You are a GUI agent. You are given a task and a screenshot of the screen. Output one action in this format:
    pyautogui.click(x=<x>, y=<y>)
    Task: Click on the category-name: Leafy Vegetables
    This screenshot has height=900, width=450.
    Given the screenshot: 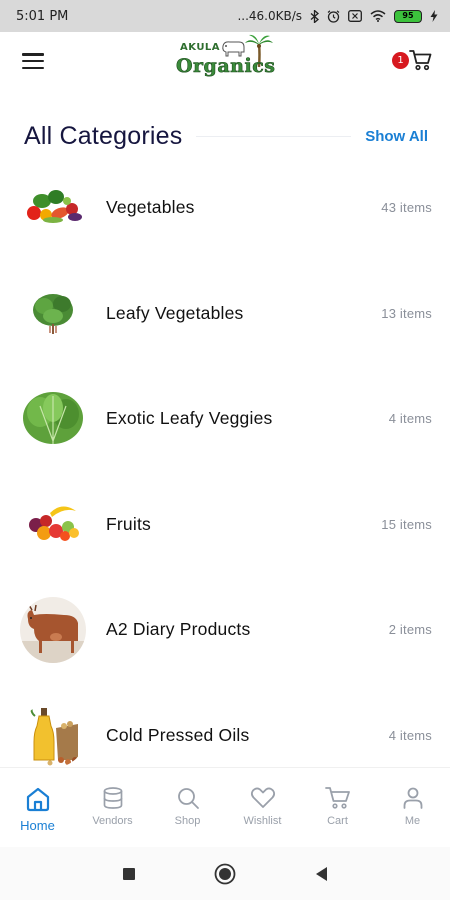 What is the action you would take?
    pyautogui.click(x=175, y=312)
    